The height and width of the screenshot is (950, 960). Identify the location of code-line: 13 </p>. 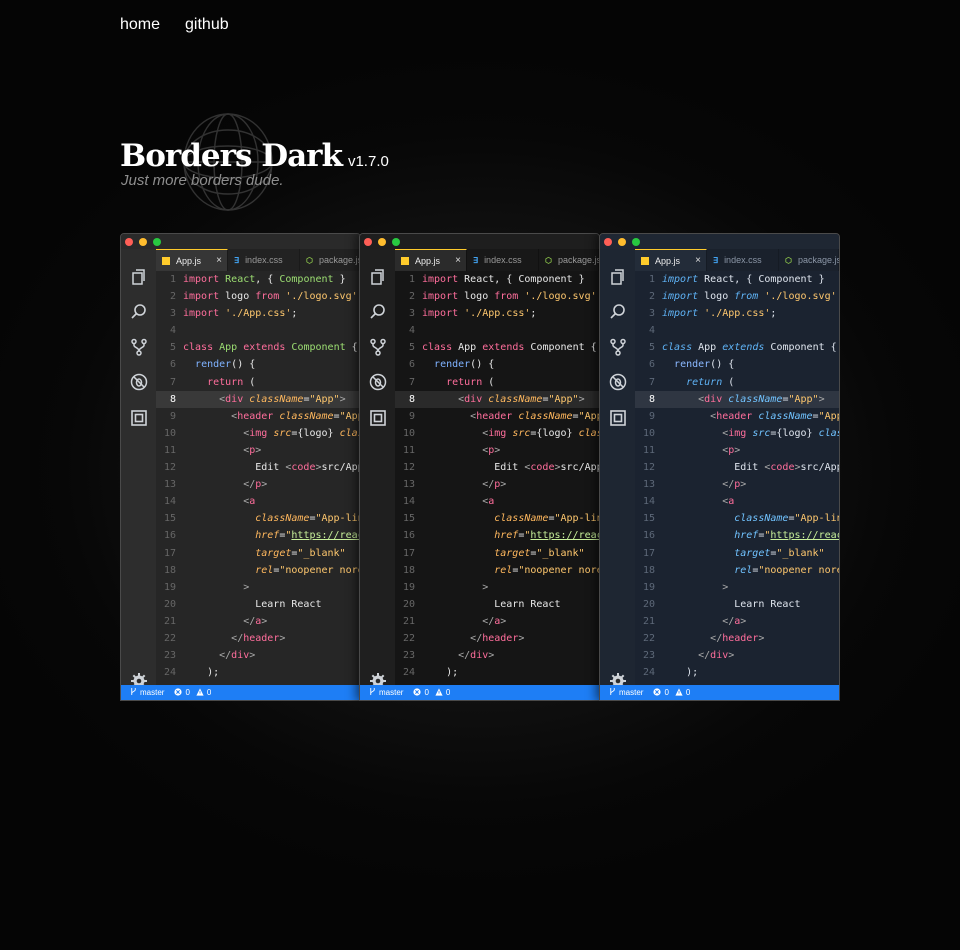
(737, 484).